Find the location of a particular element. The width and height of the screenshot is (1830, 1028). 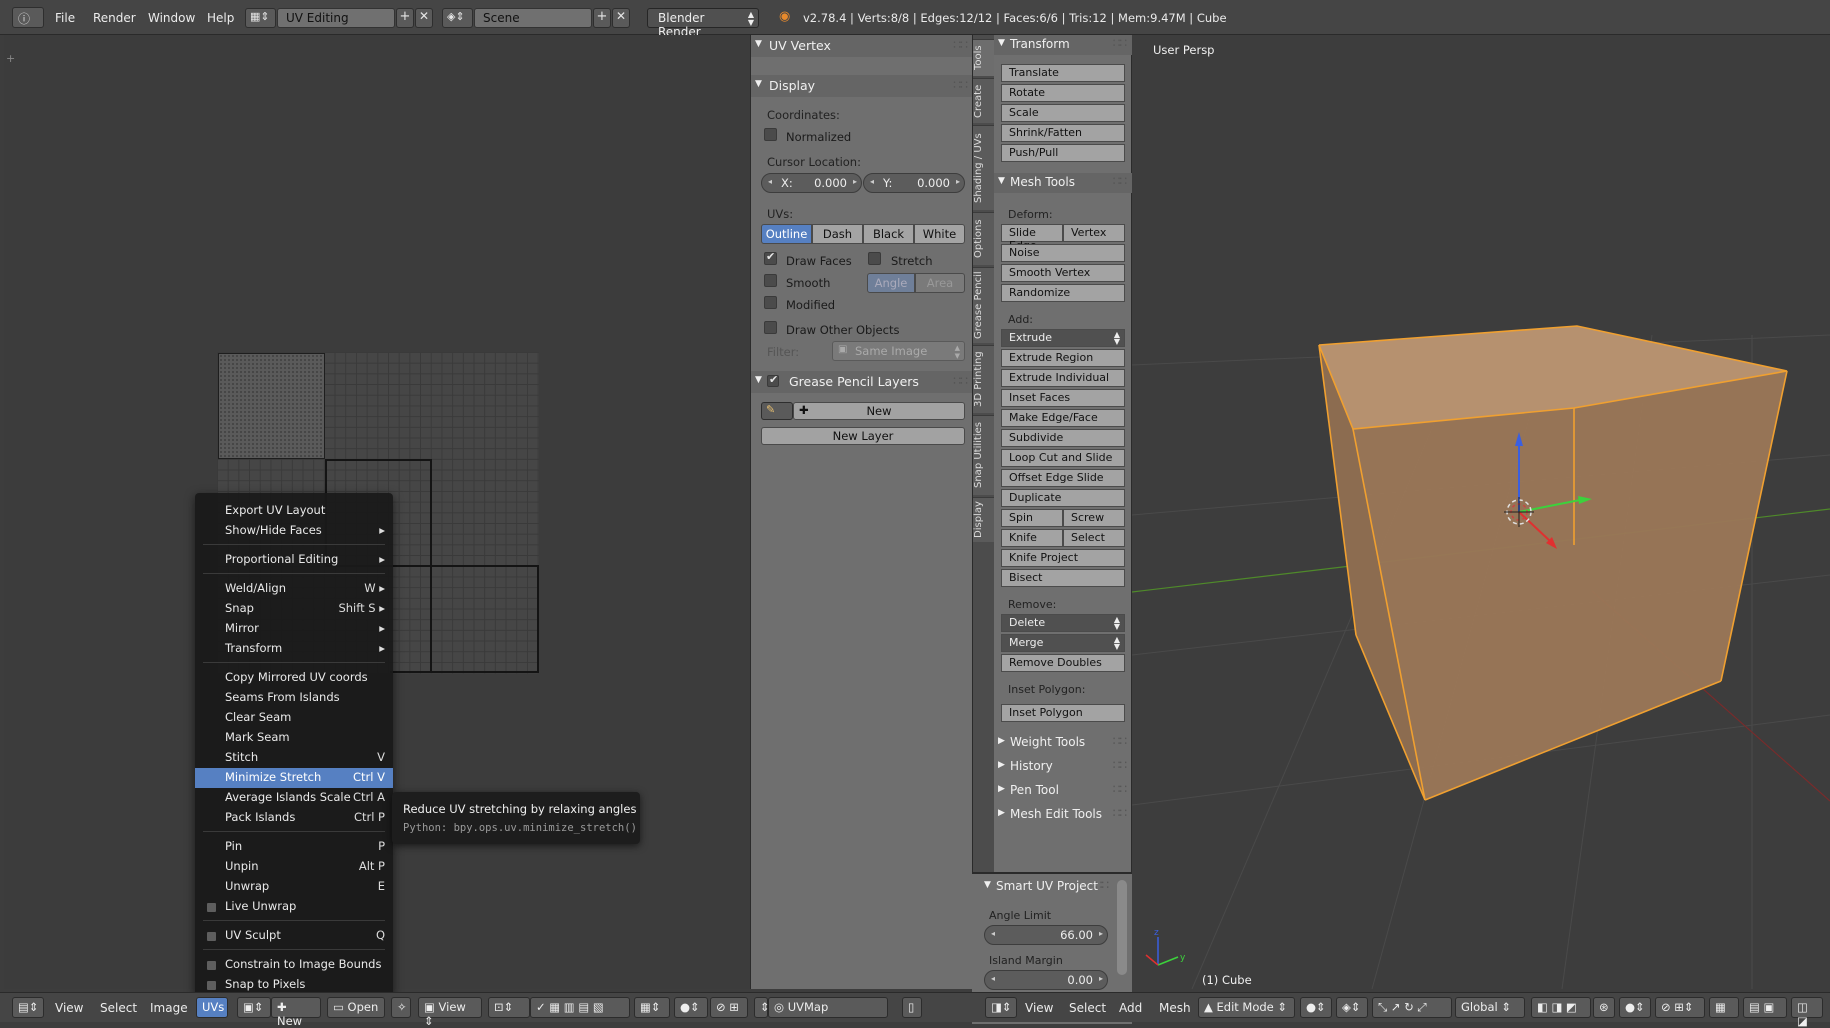

translate-button: Translate is located at coordinates (1063, 73).